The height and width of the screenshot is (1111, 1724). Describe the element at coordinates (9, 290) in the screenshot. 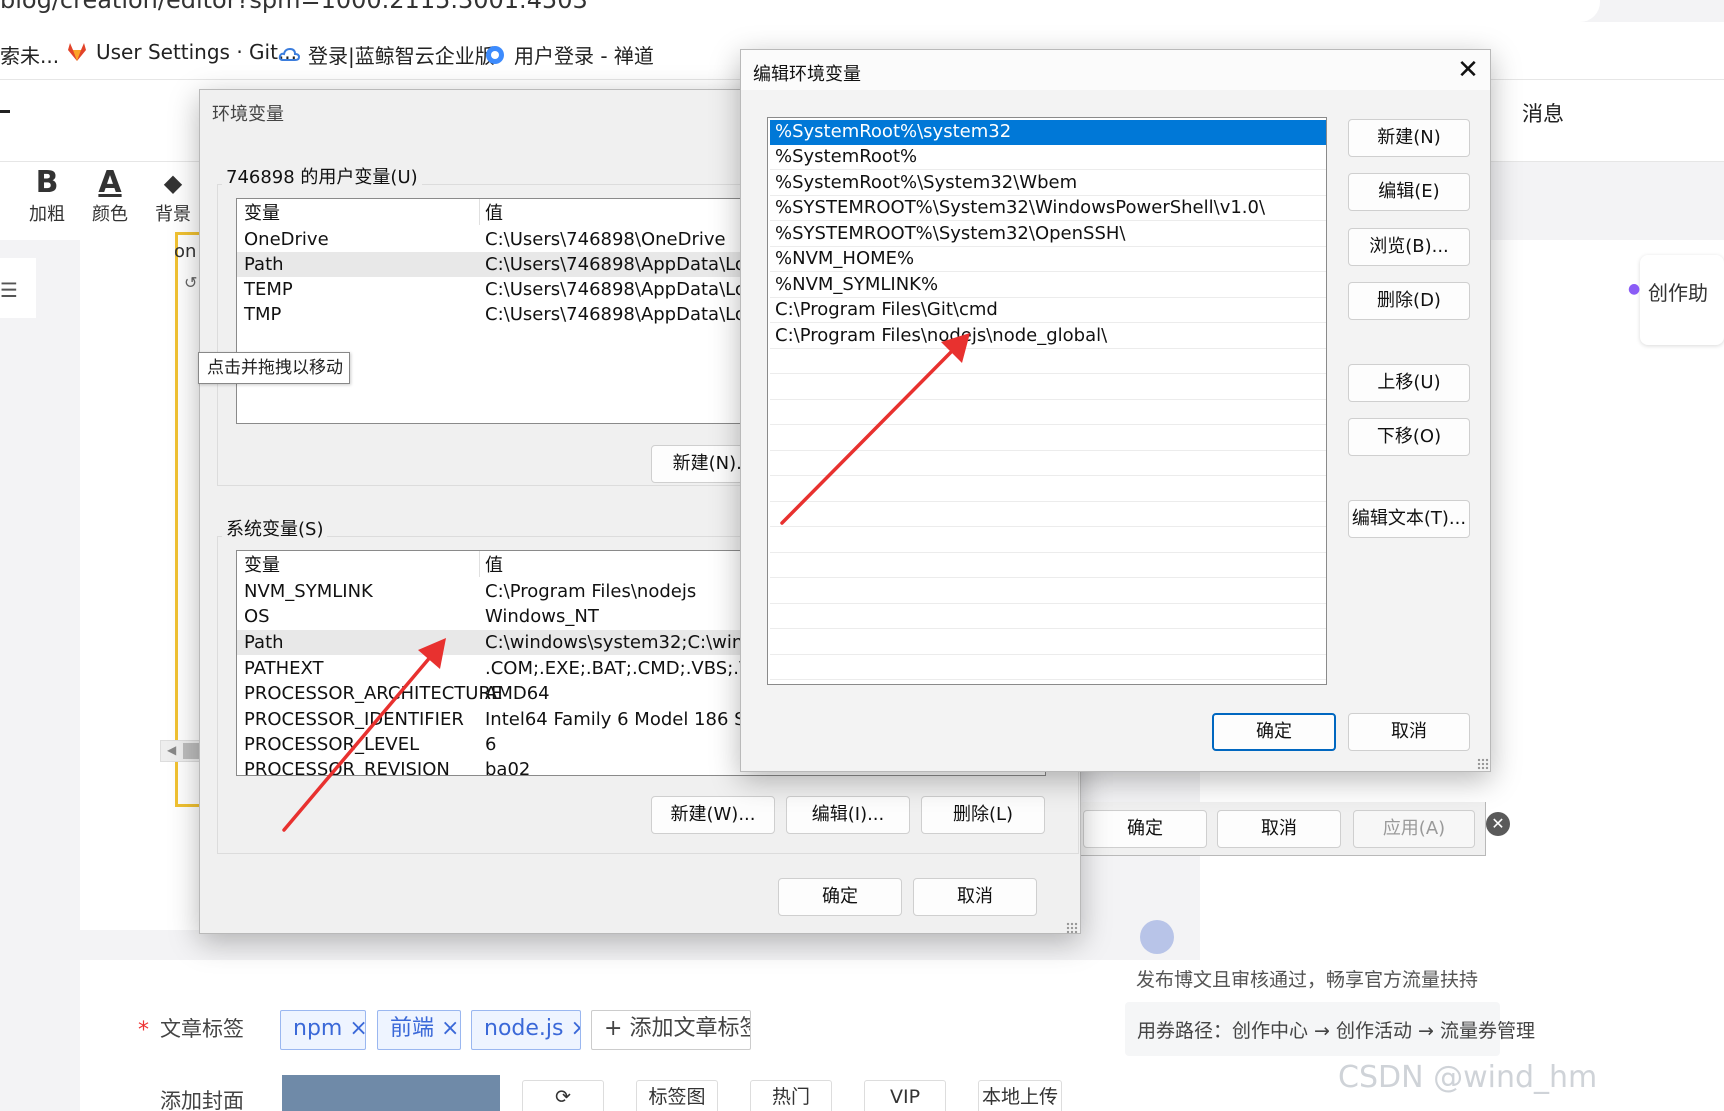

I see `list-icon: ☰` at that location.